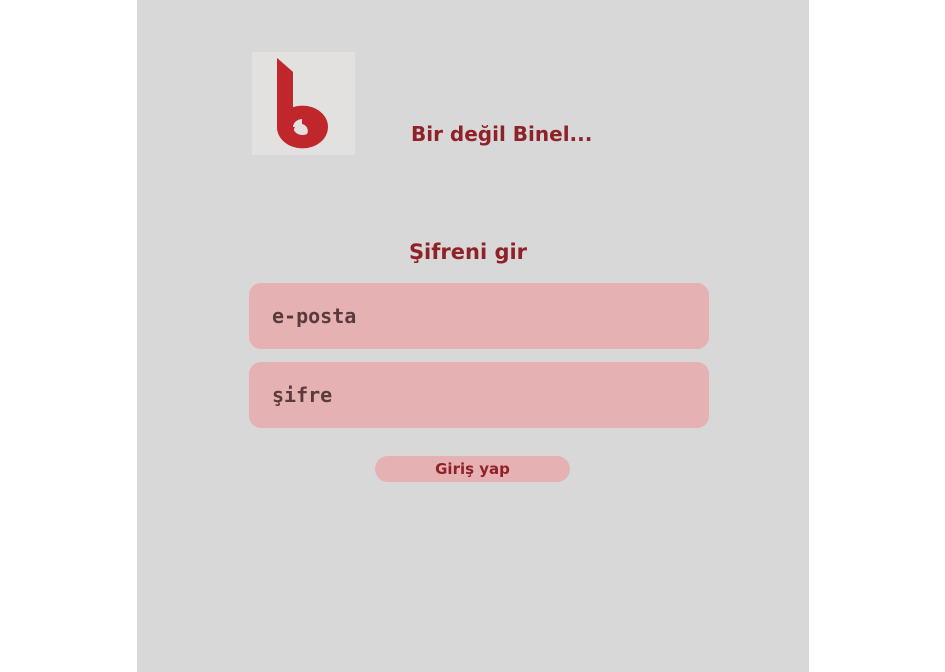  Describe the element at coordinates (472, 469) in the screenshot. I see `login-button: Giriş yap` at that location.